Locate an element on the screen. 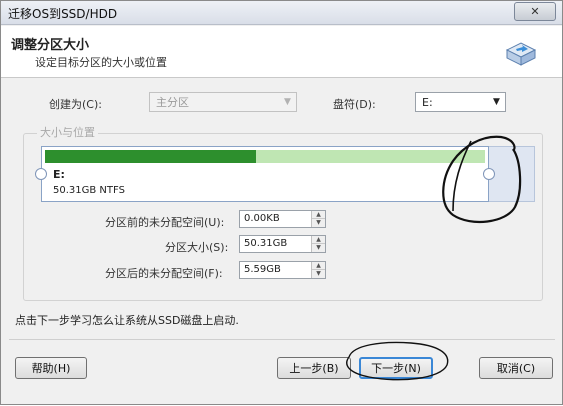 Image resolution: width=563 pixels, height=406 pixels. create-as-label: 创建为(C): is located at coordinates (75, 104).